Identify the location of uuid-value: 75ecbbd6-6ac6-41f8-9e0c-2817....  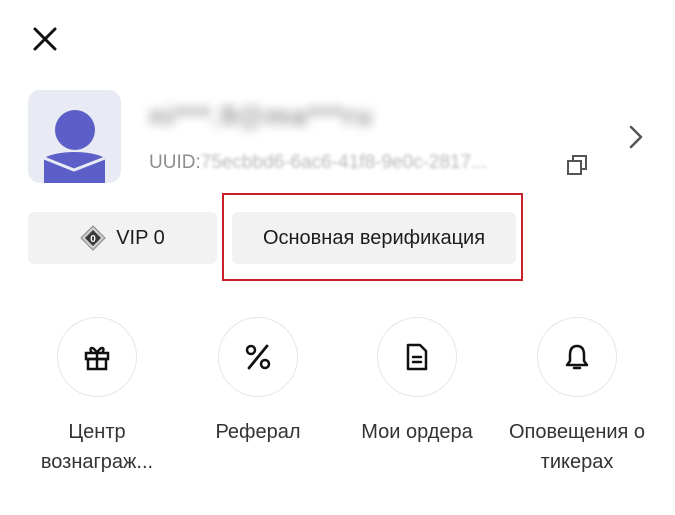
(343, 162).